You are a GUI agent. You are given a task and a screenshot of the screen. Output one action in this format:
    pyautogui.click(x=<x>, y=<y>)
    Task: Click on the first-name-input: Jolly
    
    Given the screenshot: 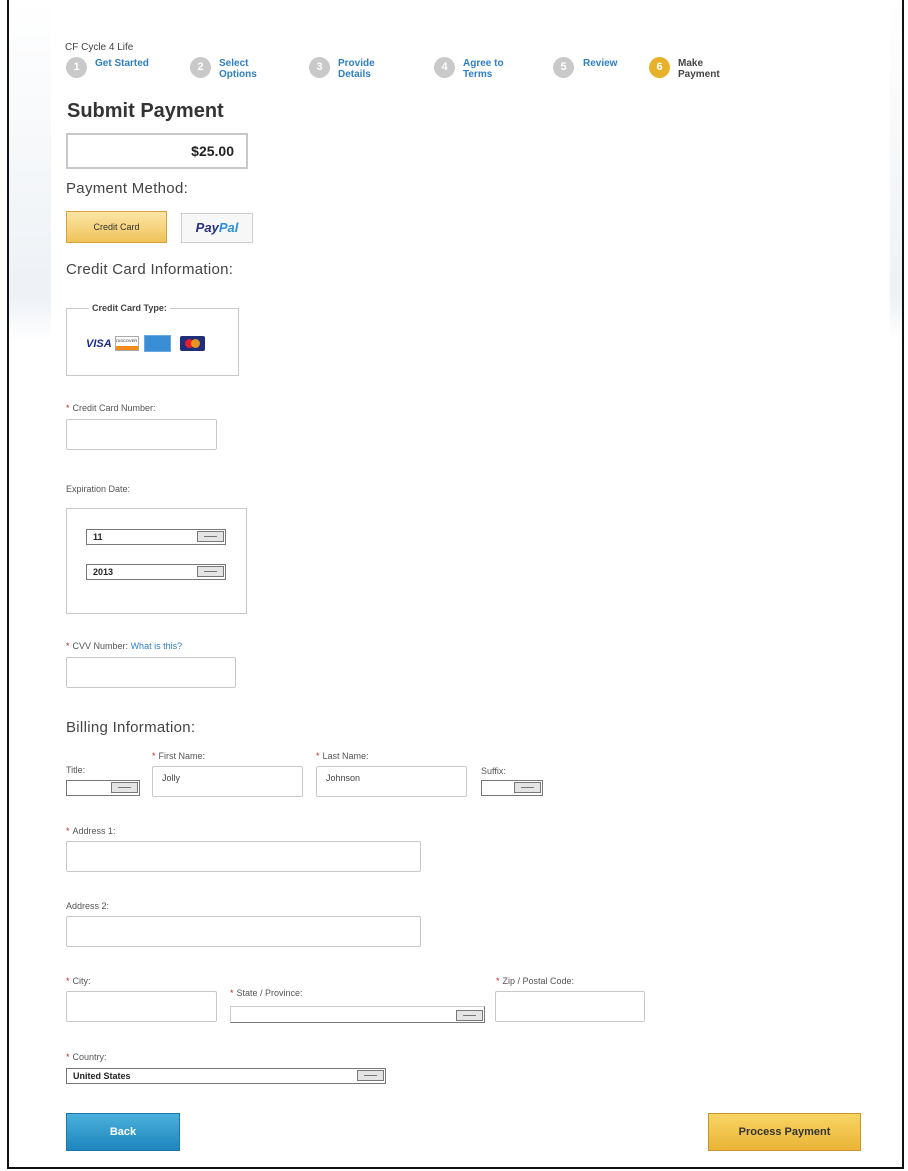 What is the action you would take?
    pyautogui.click(x=227, y=781)
    